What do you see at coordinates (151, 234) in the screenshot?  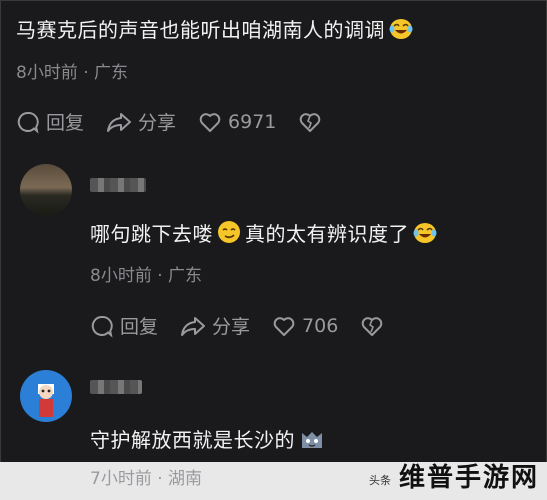 I see `comment-body: 哪句跳下去喽` at bounding box center [151, 234].